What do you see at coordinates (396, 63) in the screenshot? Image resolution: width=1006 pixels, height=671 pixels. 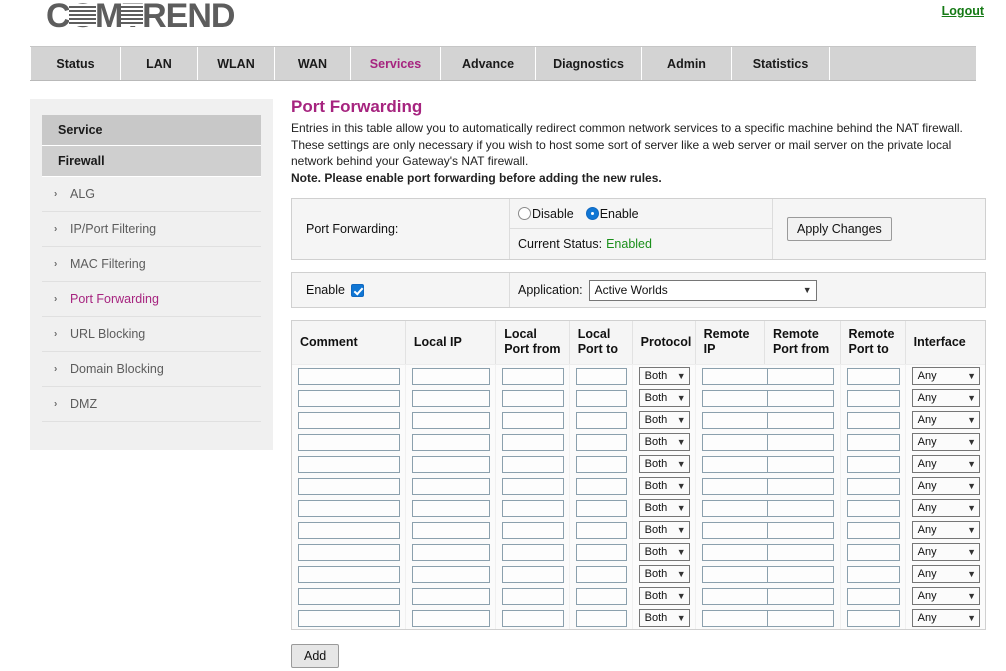 I see `nav-tab-services: Services` at bounding box center [396, 63].